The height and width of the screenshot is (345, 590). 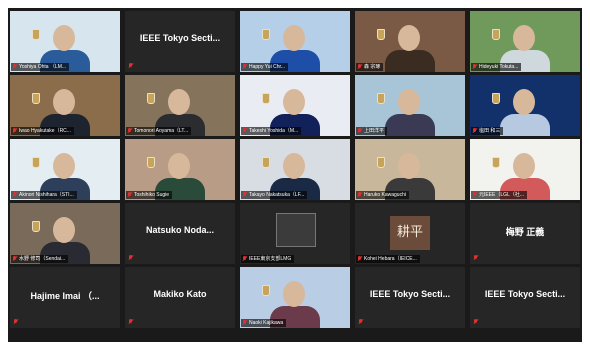 I want to click on participant-tile: Makiko Kato, so click(x=180, y=297).